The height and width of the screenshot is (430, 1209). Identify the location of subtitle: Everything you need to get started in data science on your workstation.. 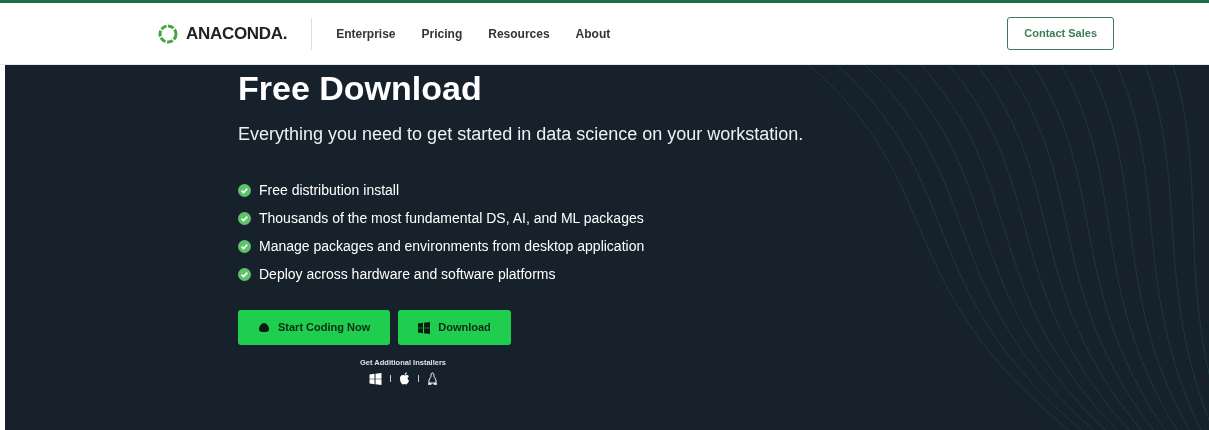
(521, 134).